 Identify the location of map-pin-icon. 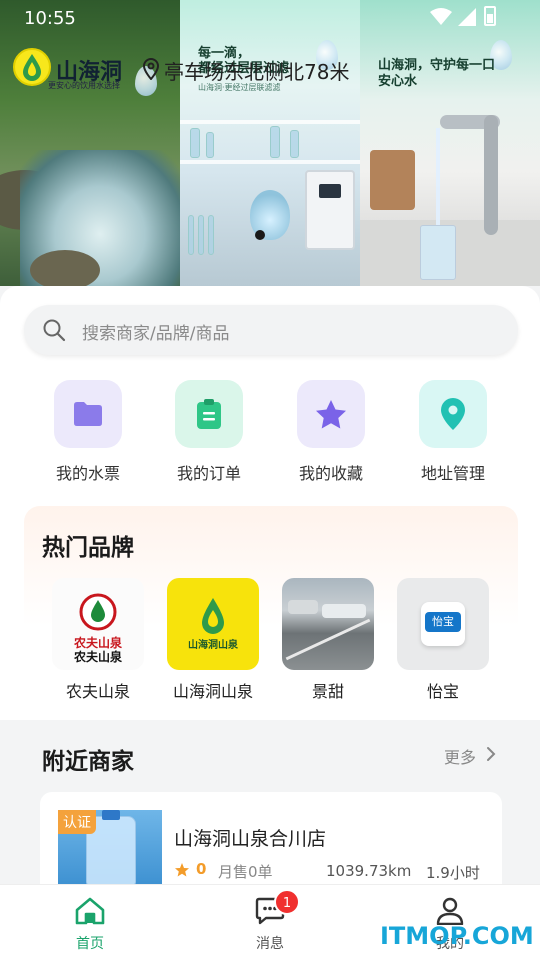
(453, 414).